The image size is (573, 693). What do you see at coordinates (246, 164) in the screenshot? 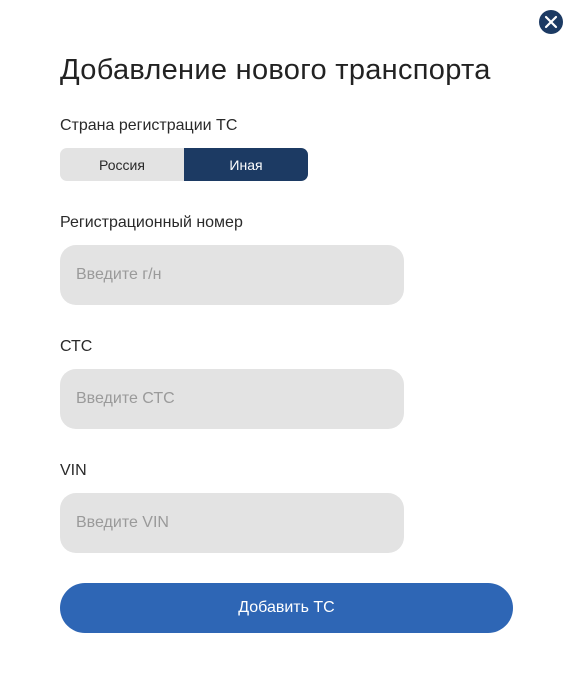
I see `country-option-other: Иная` at bounding box center [246, 164].